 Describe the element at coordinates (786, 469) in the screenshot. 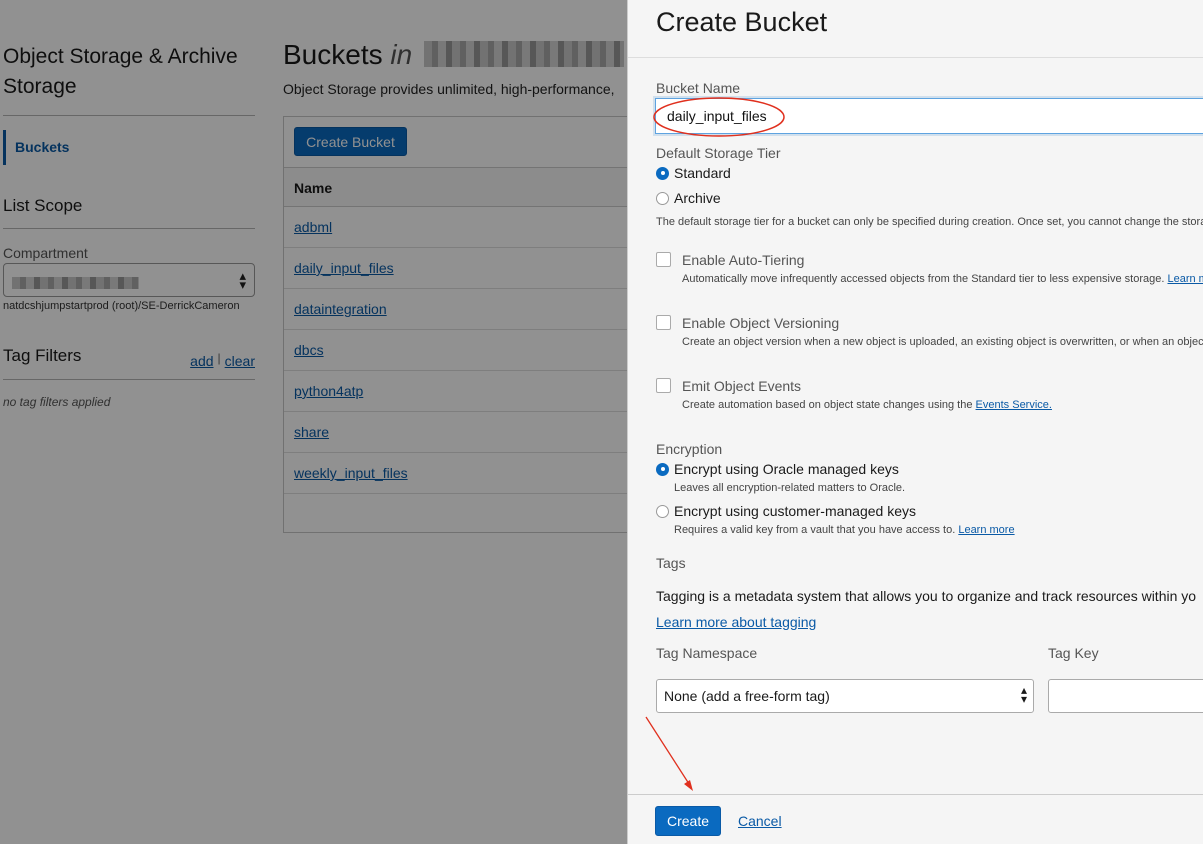

I see `enc-oracle-label: Encrypt using Oracle managed keys` at that location.